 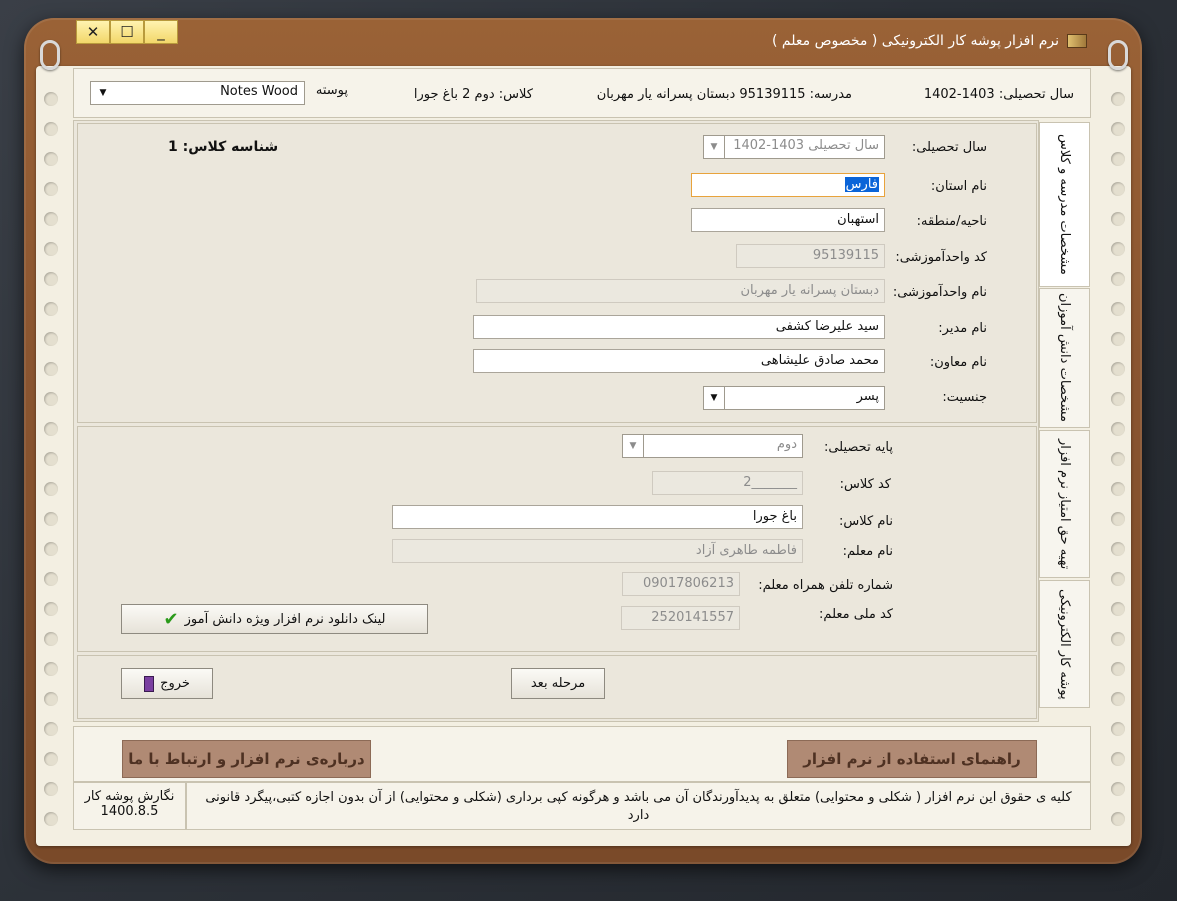 I want to click on unit-name-label: نام واحدآموزشی:, so click(x=939, y=292).